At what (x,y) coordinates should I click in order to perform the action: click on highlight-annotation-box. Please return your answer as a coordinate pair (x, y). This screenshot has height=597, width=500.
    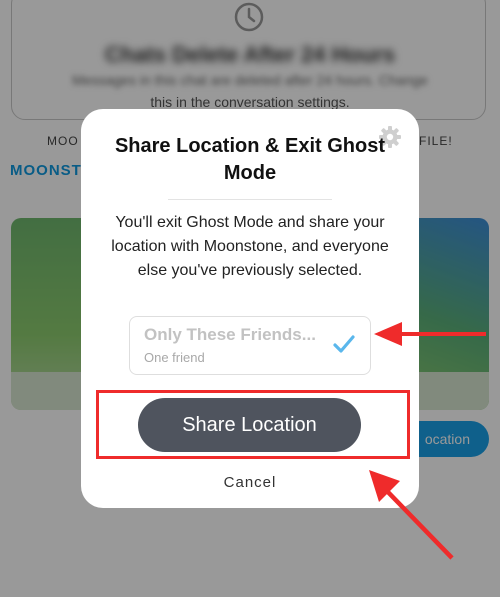
    Looking at the image, I should click on (253, 424).